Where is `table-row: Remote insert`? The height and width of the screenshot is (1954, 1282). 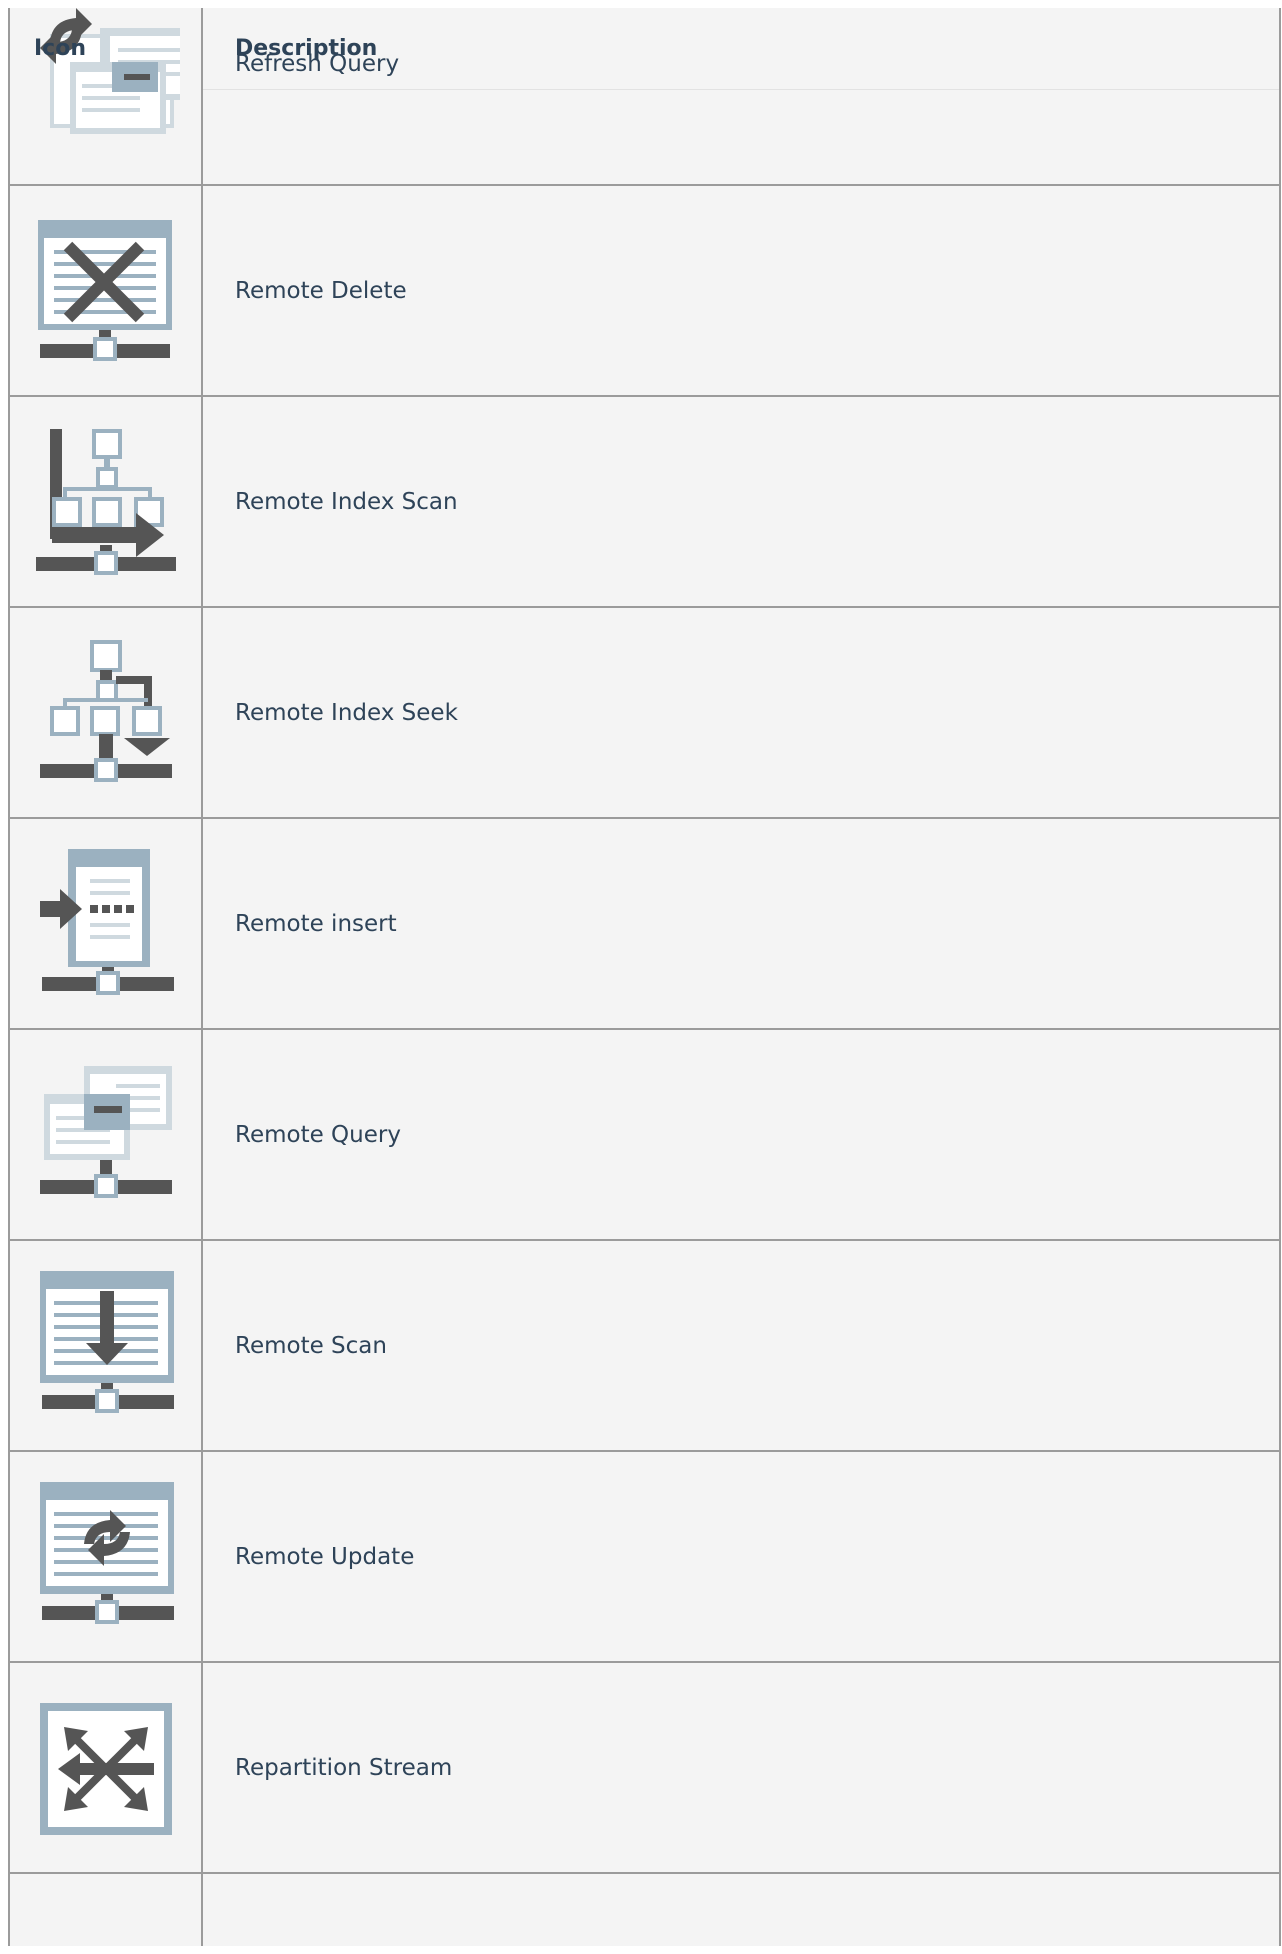 table-row: Remote insert is located at coordinates (644, 924).